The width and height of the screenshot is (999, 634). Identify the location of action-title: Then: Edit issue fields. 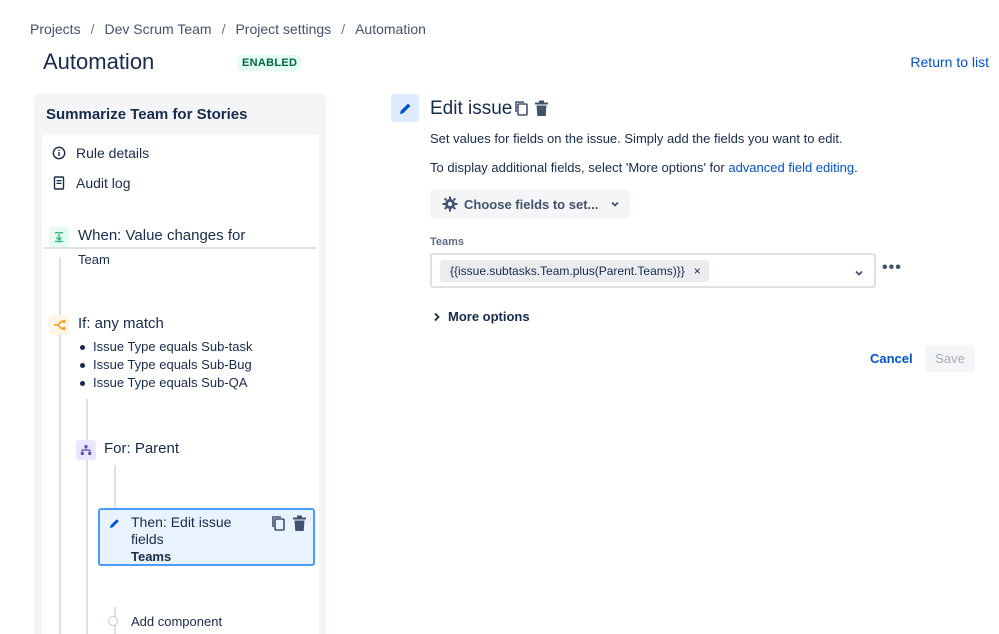
(181, 530).